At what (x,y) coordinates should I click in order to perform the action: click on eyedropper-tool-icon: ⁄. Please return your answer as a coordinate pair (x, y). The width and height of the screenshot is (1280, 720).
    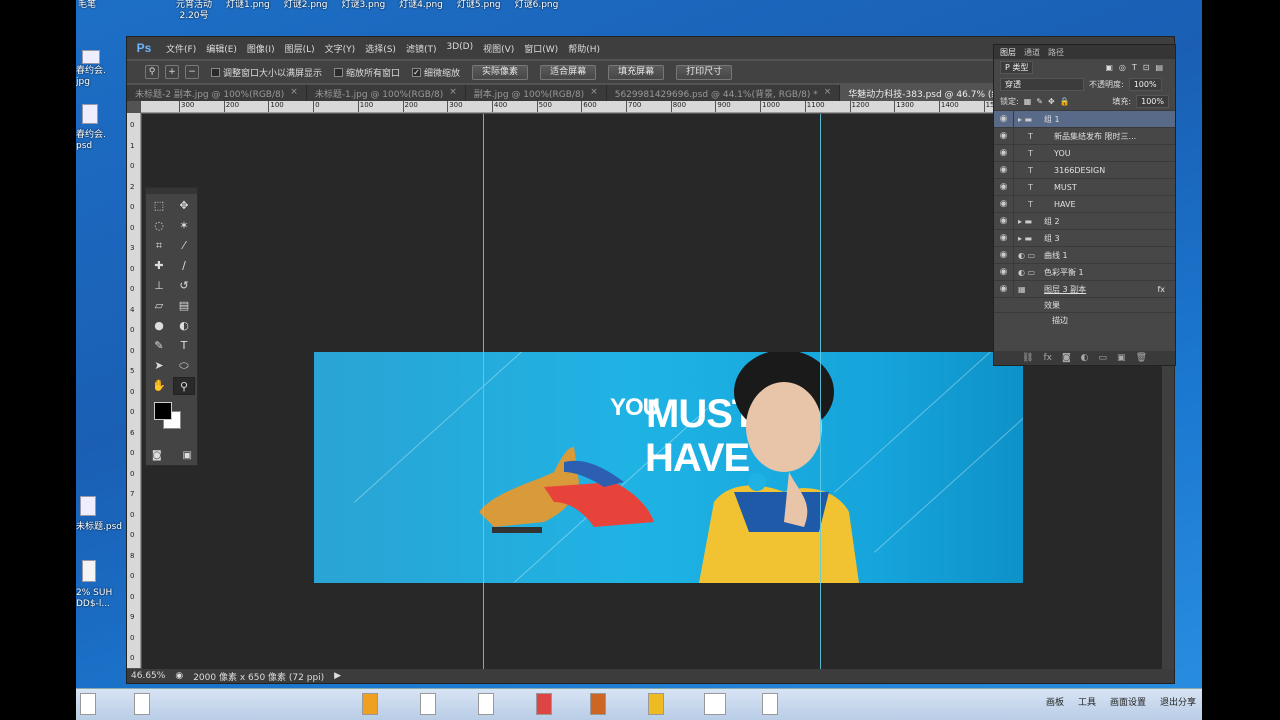
    Looking at the image, I should click on (184, 246).